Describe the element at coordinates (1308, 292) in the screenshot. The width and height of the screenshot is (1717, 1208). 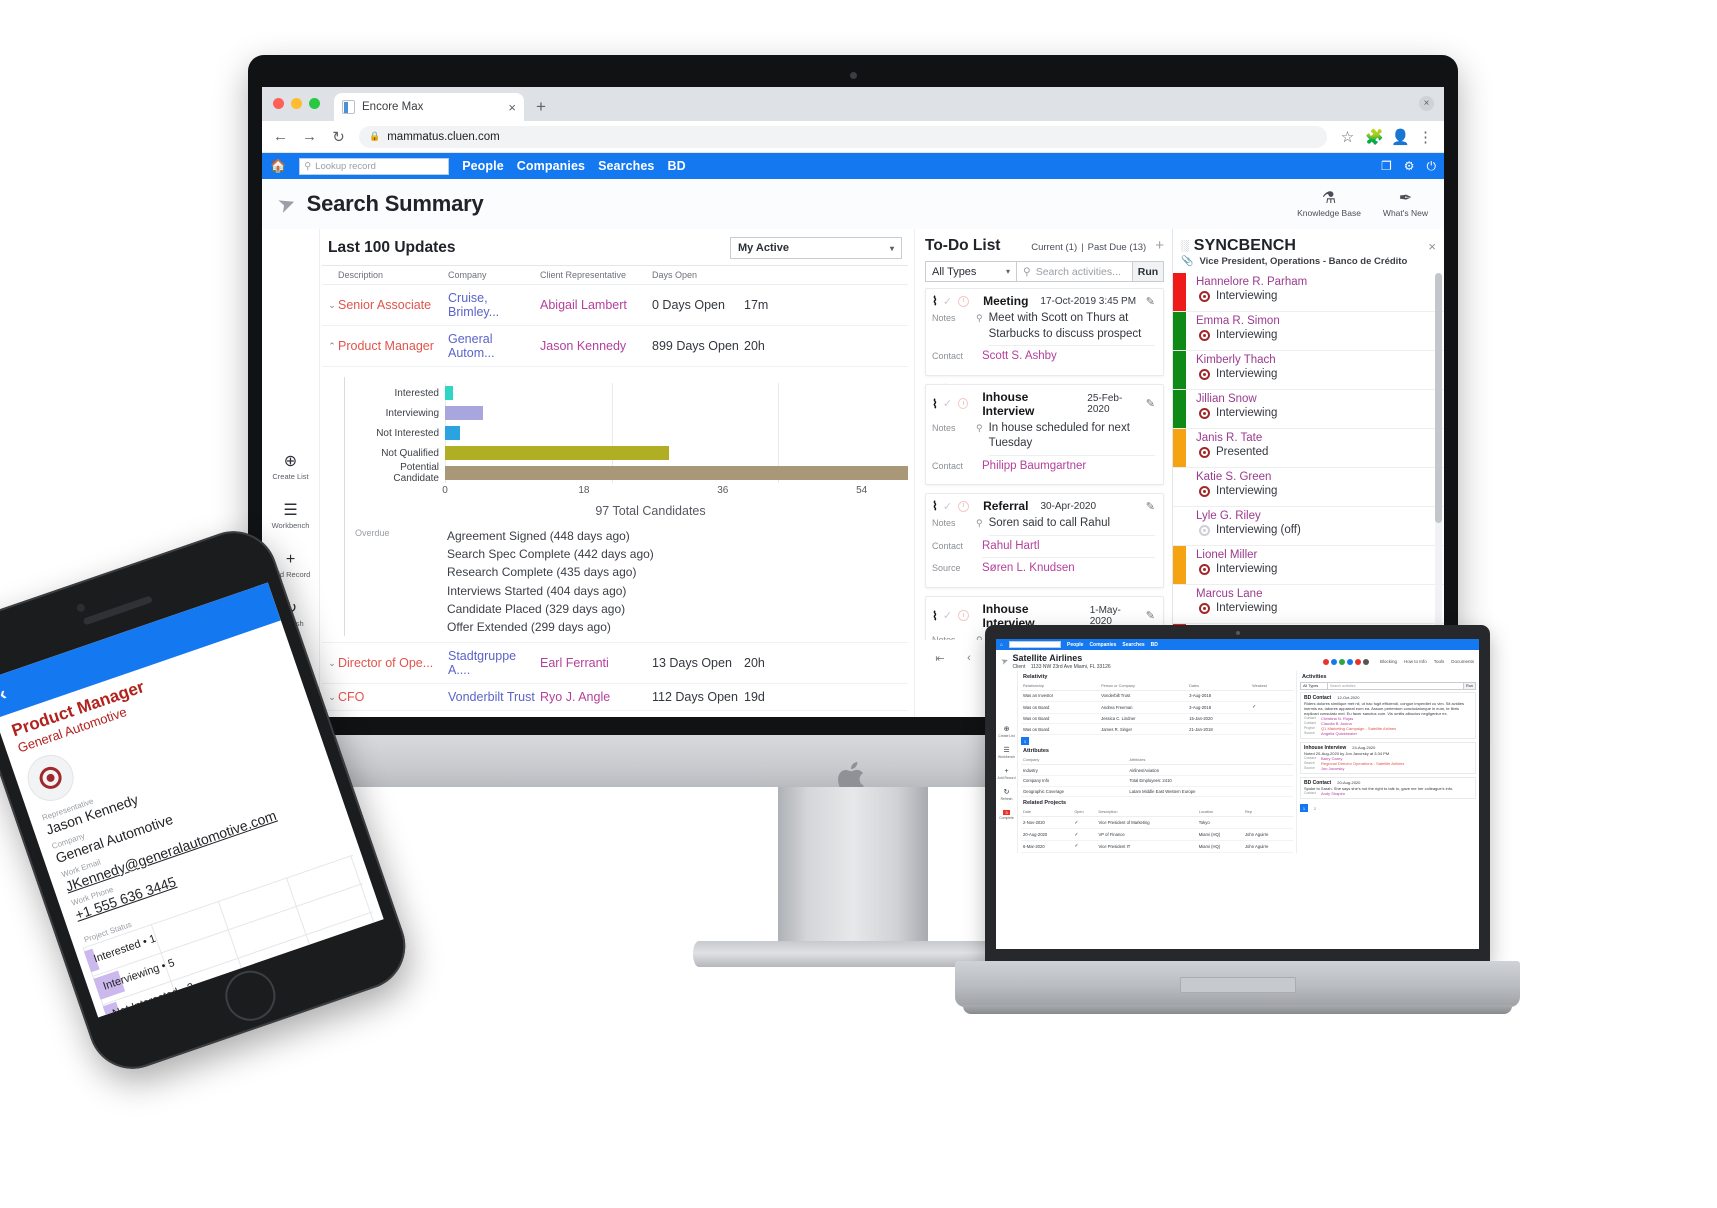
I see `list-item: Hannelore R. Parham Interviewing` at that location.